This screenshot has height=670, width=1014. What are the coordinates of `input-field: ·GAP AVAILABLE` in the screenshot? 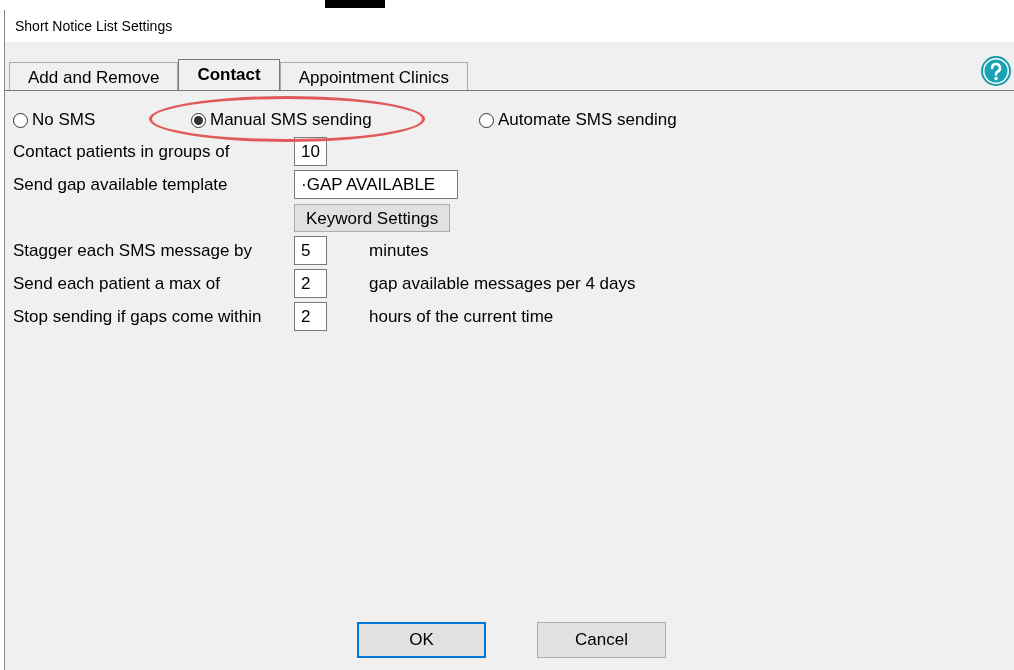 It's located at (376, 184).